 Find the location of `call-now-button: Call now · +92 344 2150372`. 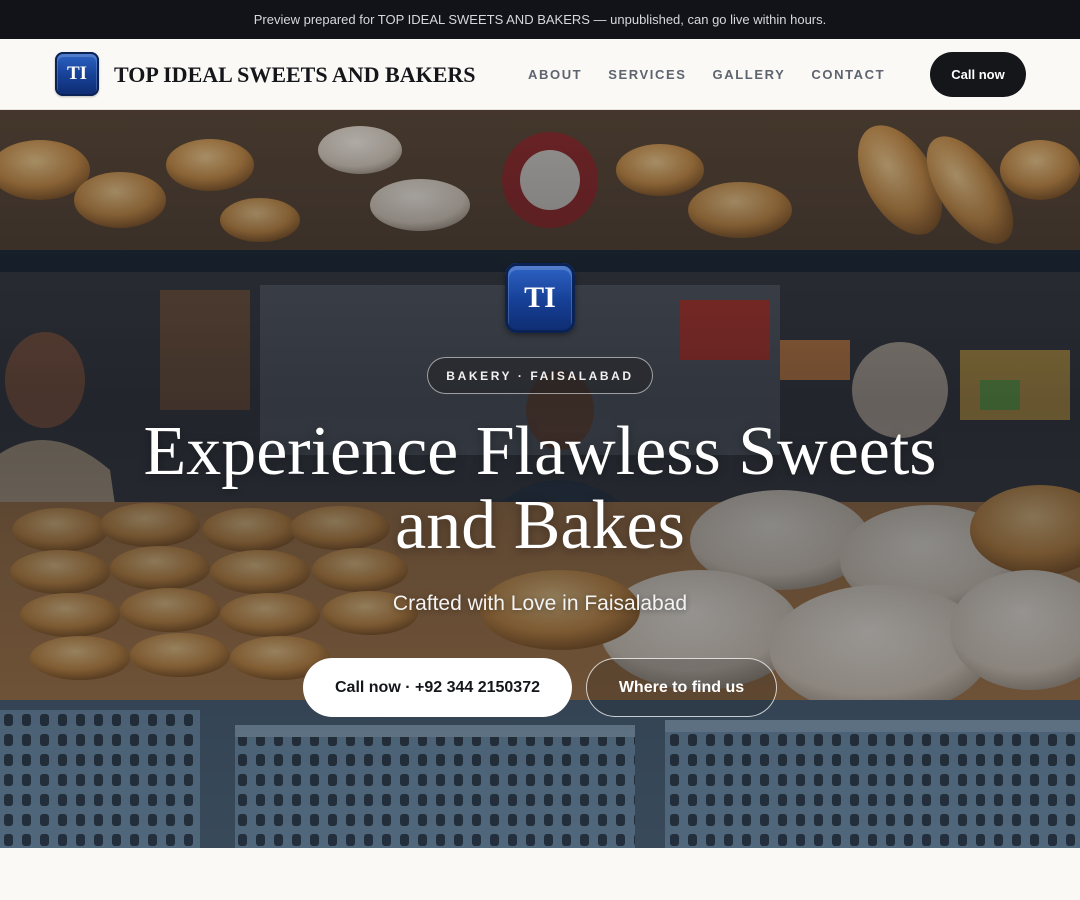

call-now-button: Call now · +92 344 2150372 is located at coordinates (437, 687).